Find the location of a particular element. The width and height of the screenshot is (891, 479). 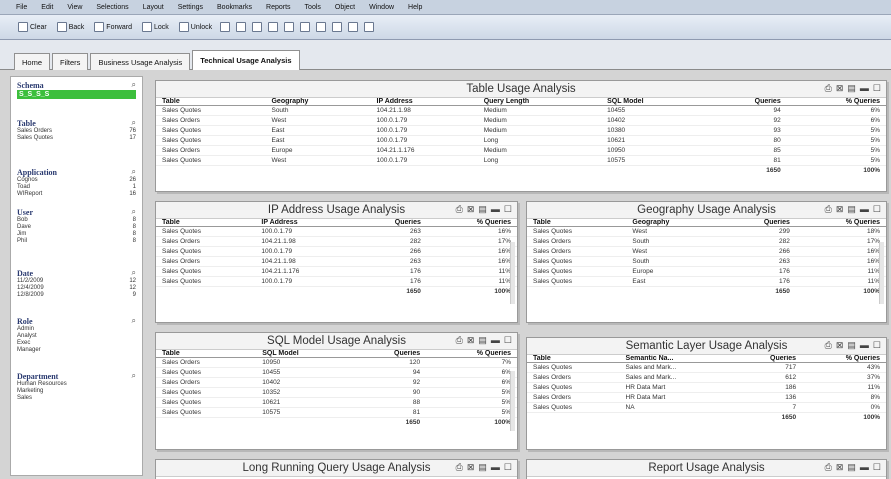

tab-filters: Filters is located at coordinates (70, 61).